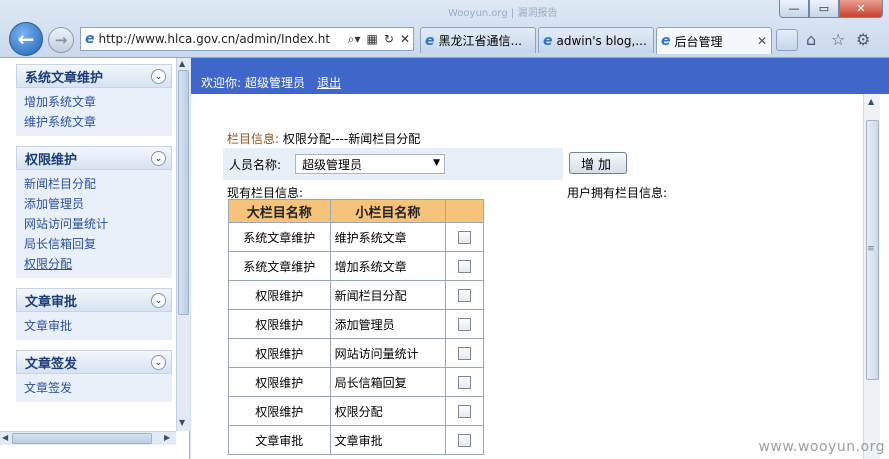  I want to click on table-row: 权限维护 网站访问量统计, so click(356, 353).